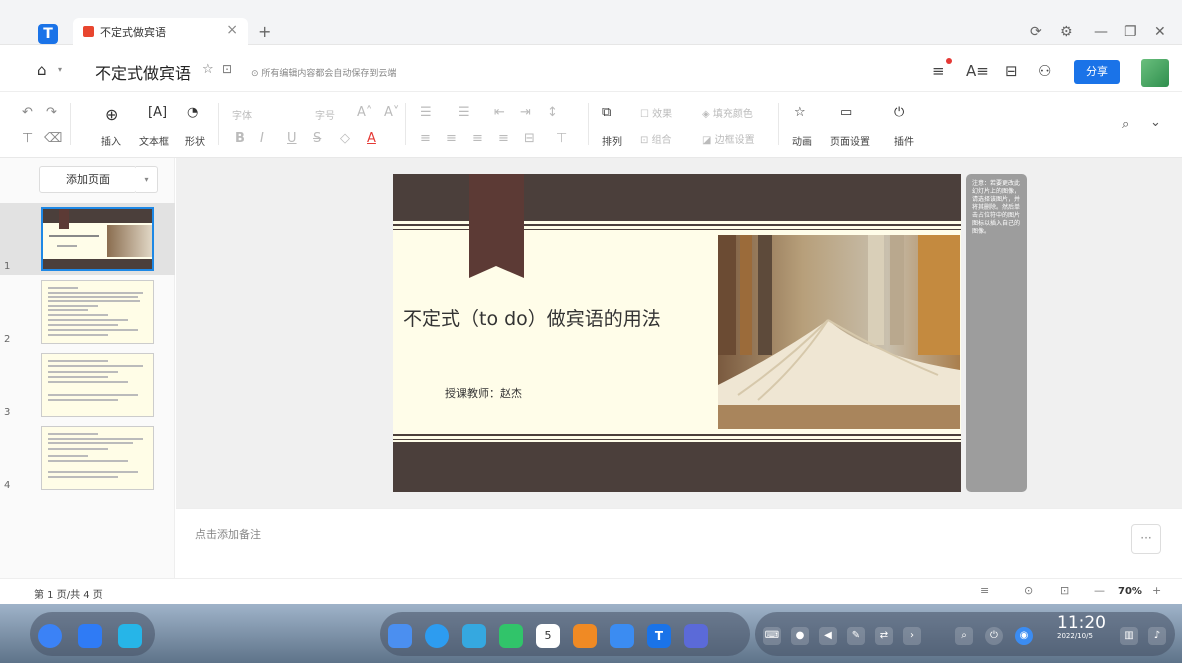 This screenshot has height=663, width=1182. What do you see at coordinates (884, 636) in the screenshot?
I see `transfer-icon: ⇄` at bounding box center [884, 636].